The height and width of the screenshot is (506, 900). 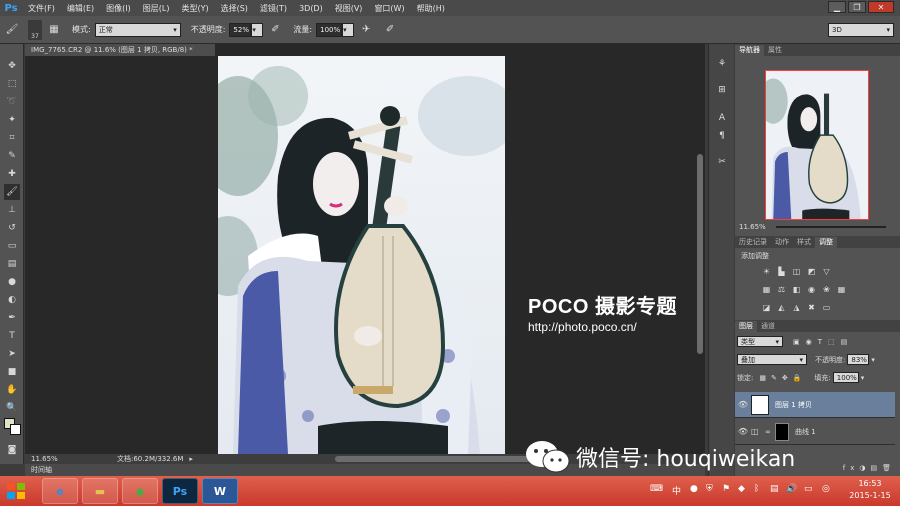 What do you see at coordinates (431, 8) in the screenshot?
I see `menu-help: 帮助(H)` at bounding box center [431, 8].